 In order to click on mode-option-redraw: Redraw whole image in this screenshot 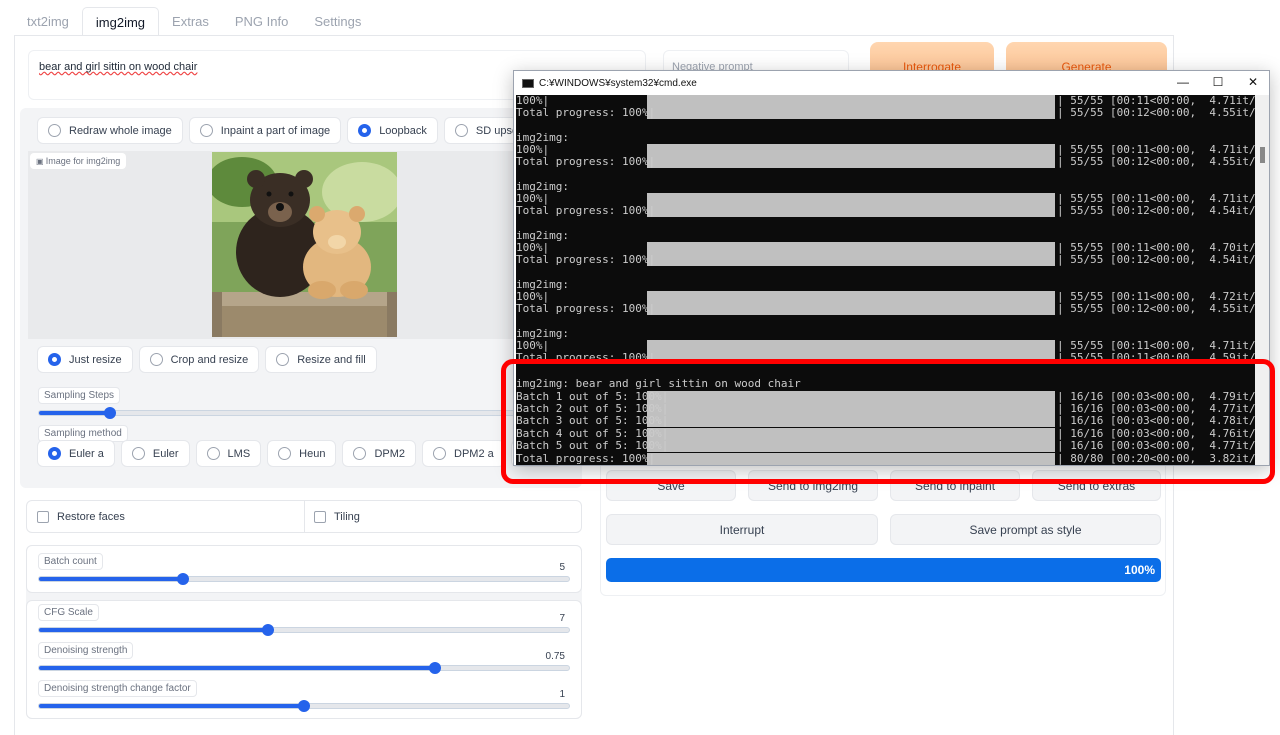, I will do `click(110, 130)`.